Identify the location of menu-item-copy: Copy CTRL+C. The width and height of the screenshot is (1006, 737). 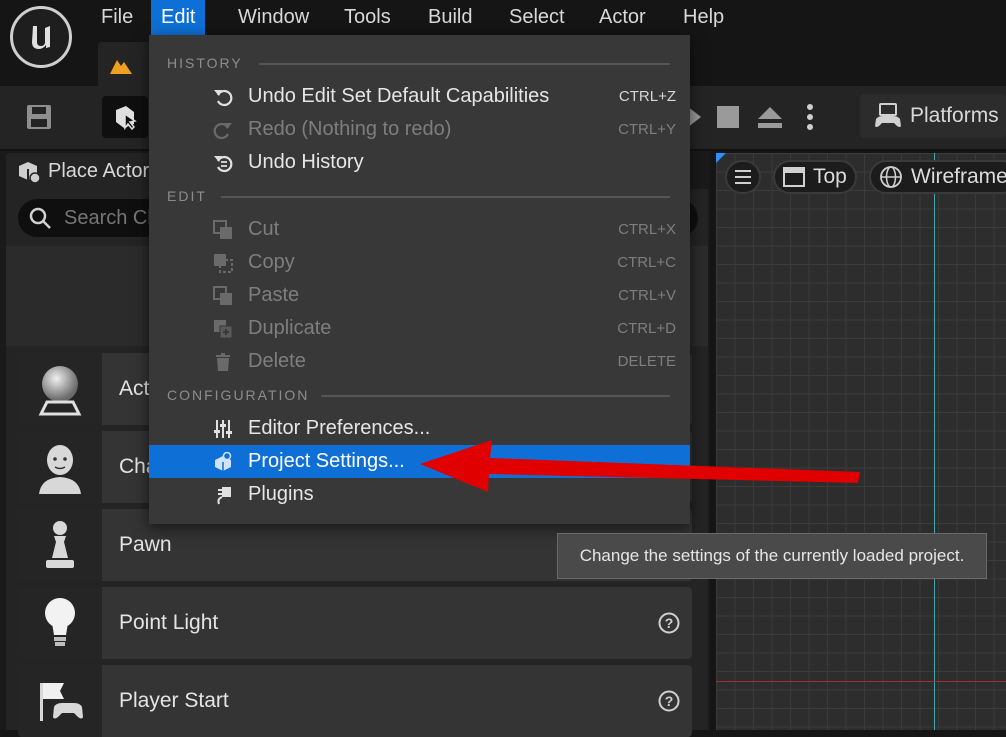
(419, 262).